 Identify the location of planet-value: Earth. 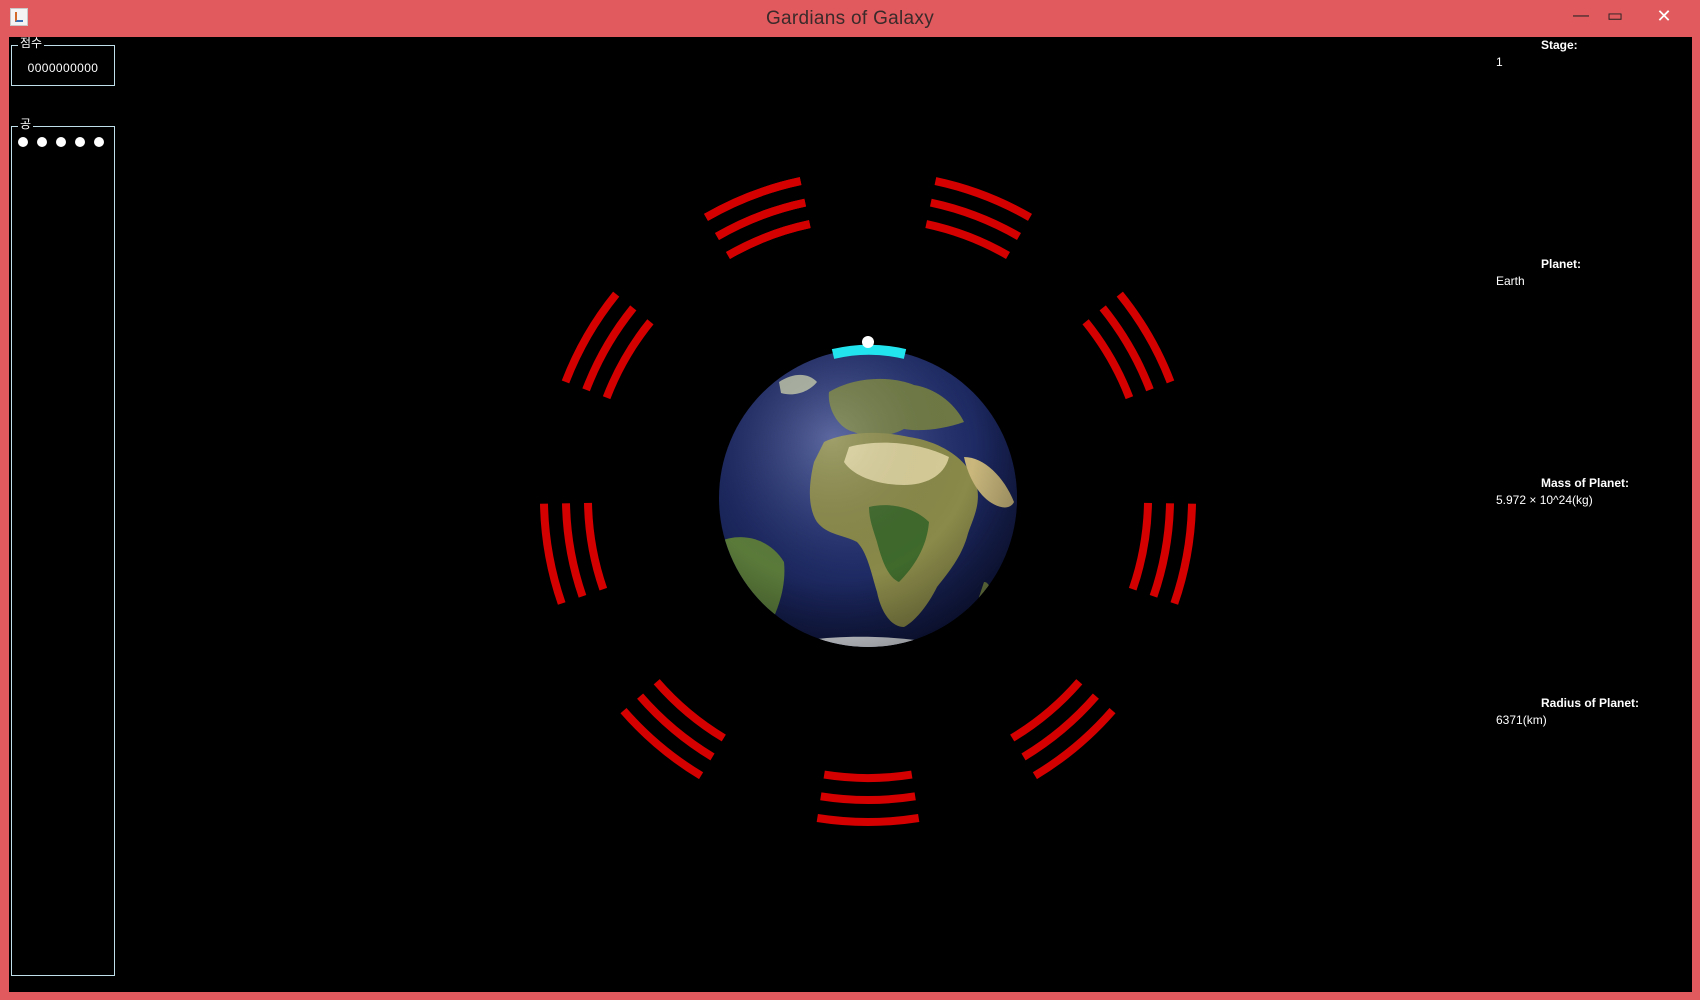
(1510, 281).